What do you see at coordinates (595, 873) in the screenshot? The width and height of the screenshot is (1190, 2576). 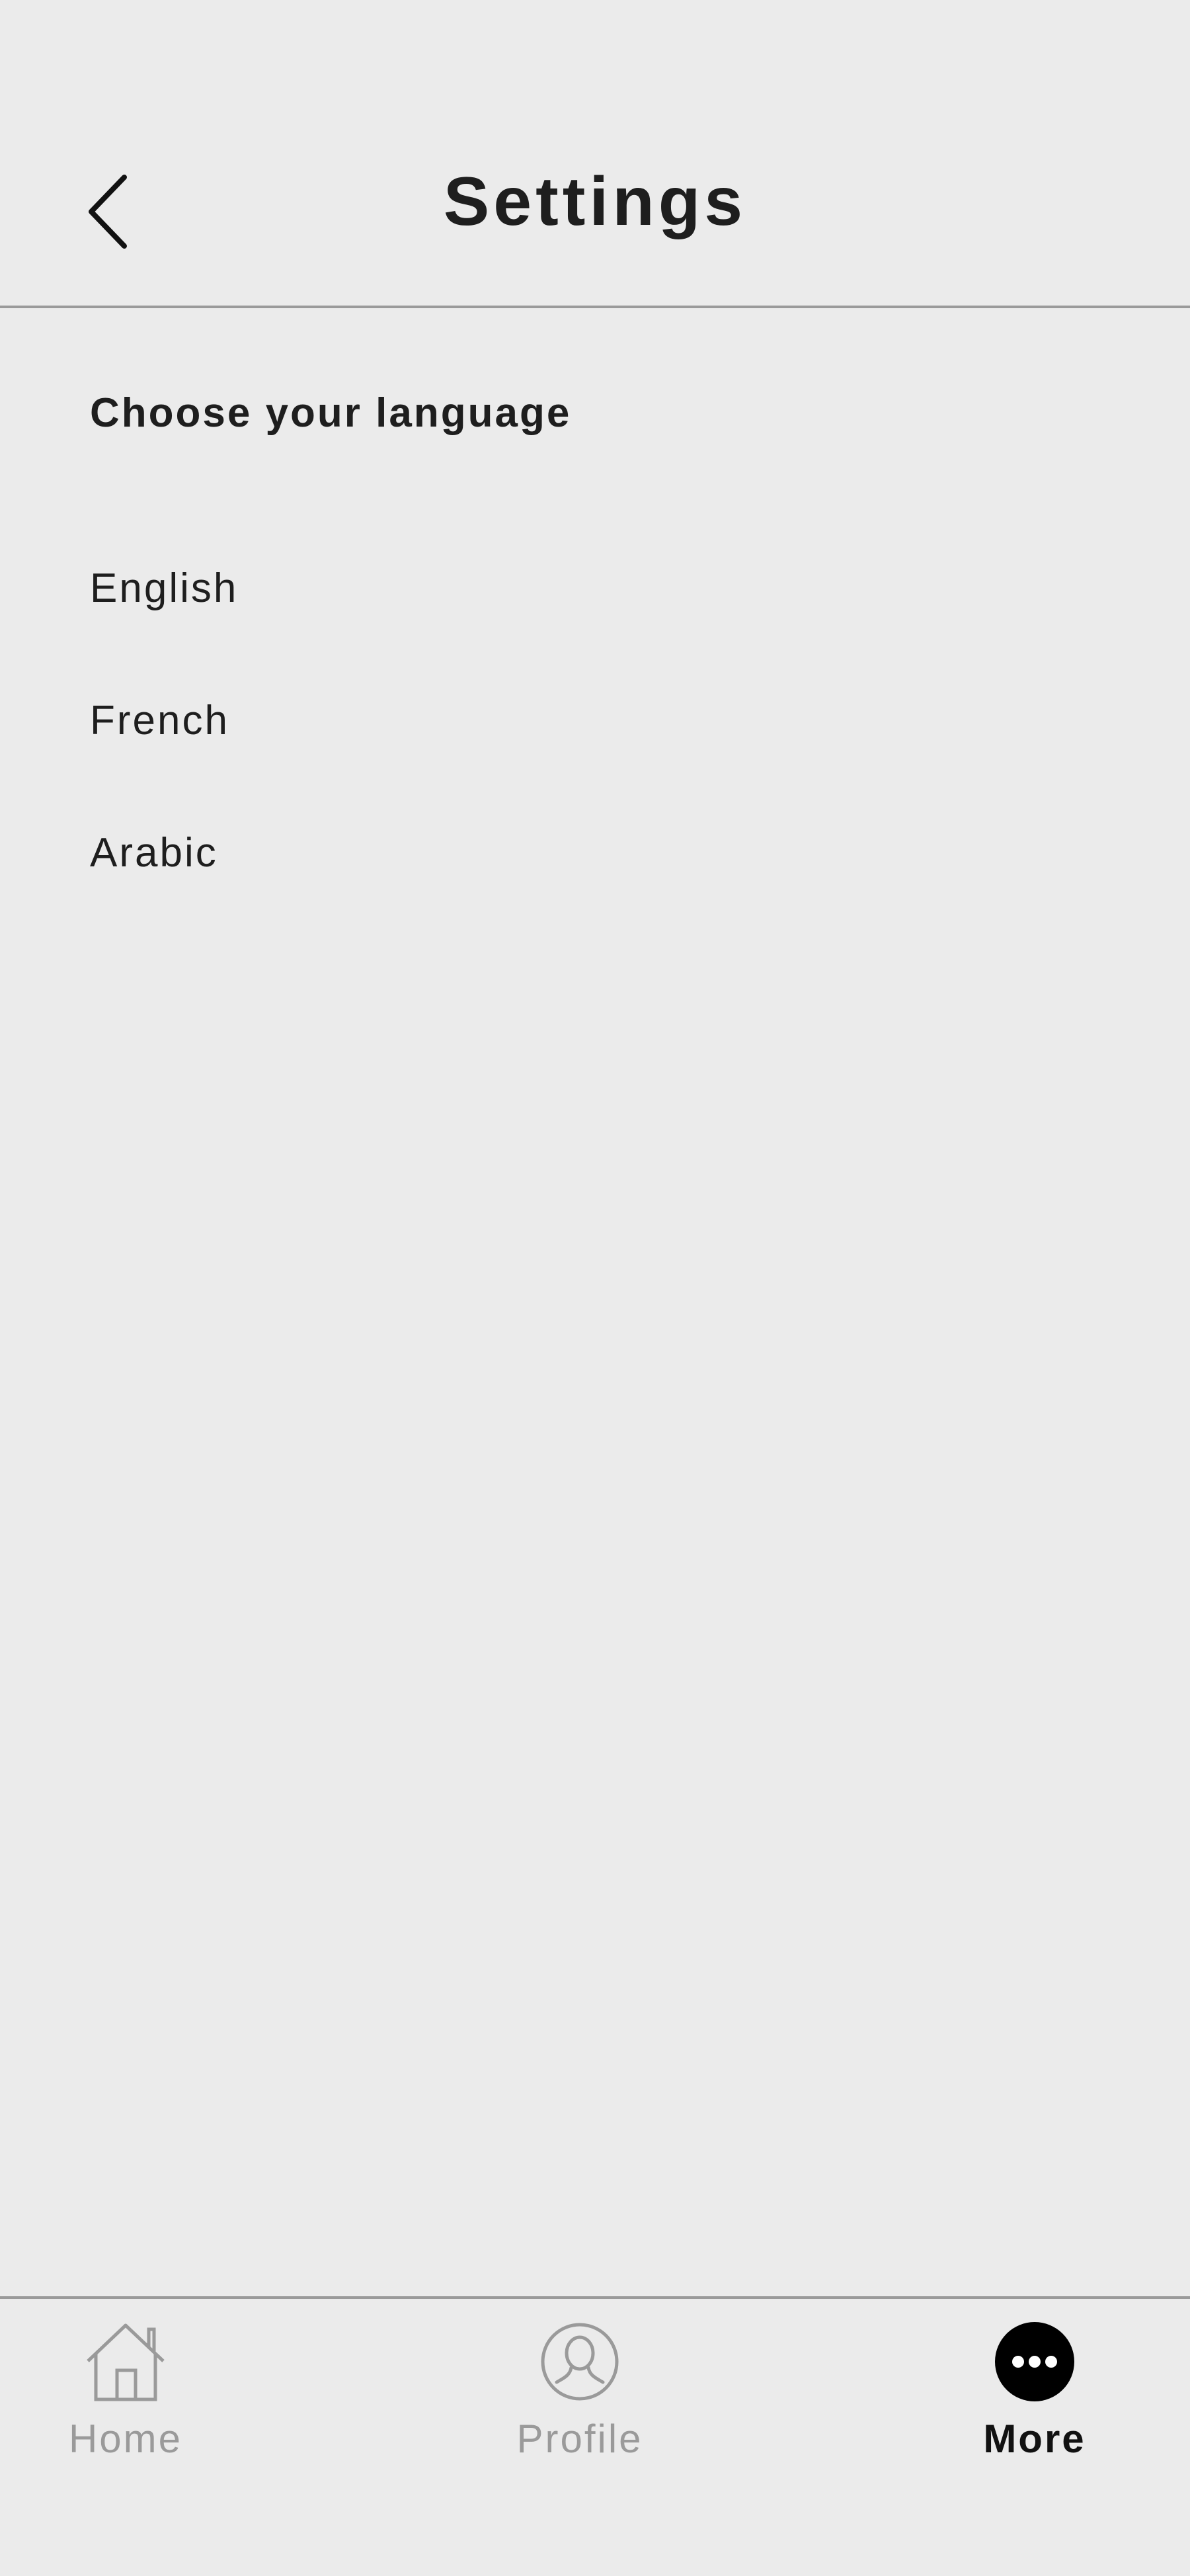 I see `language-option-arabic: Arabic` at bounding box center [595, 873].